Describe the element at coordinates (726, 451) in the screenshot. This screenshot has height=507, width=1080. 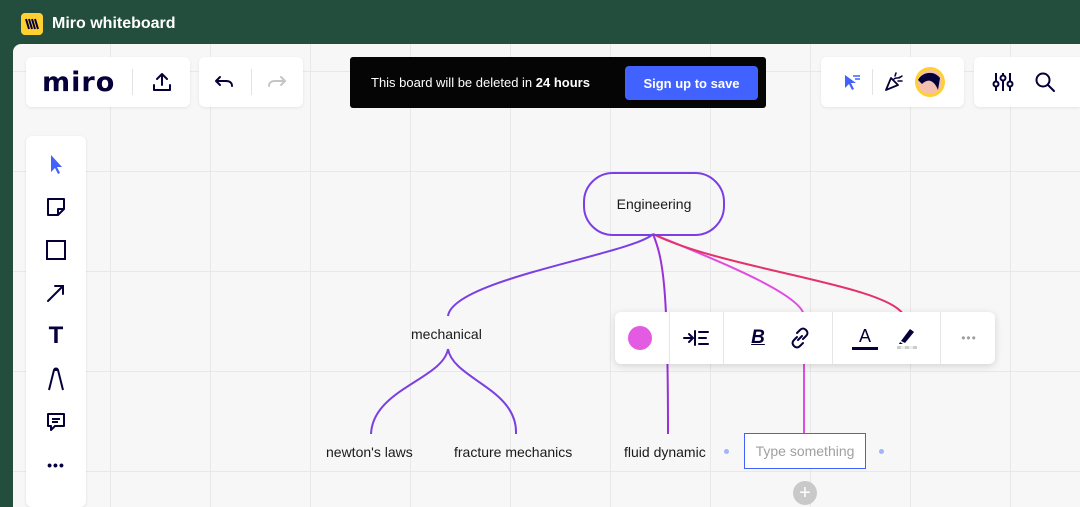
I see `selection-handle-left` at that location.